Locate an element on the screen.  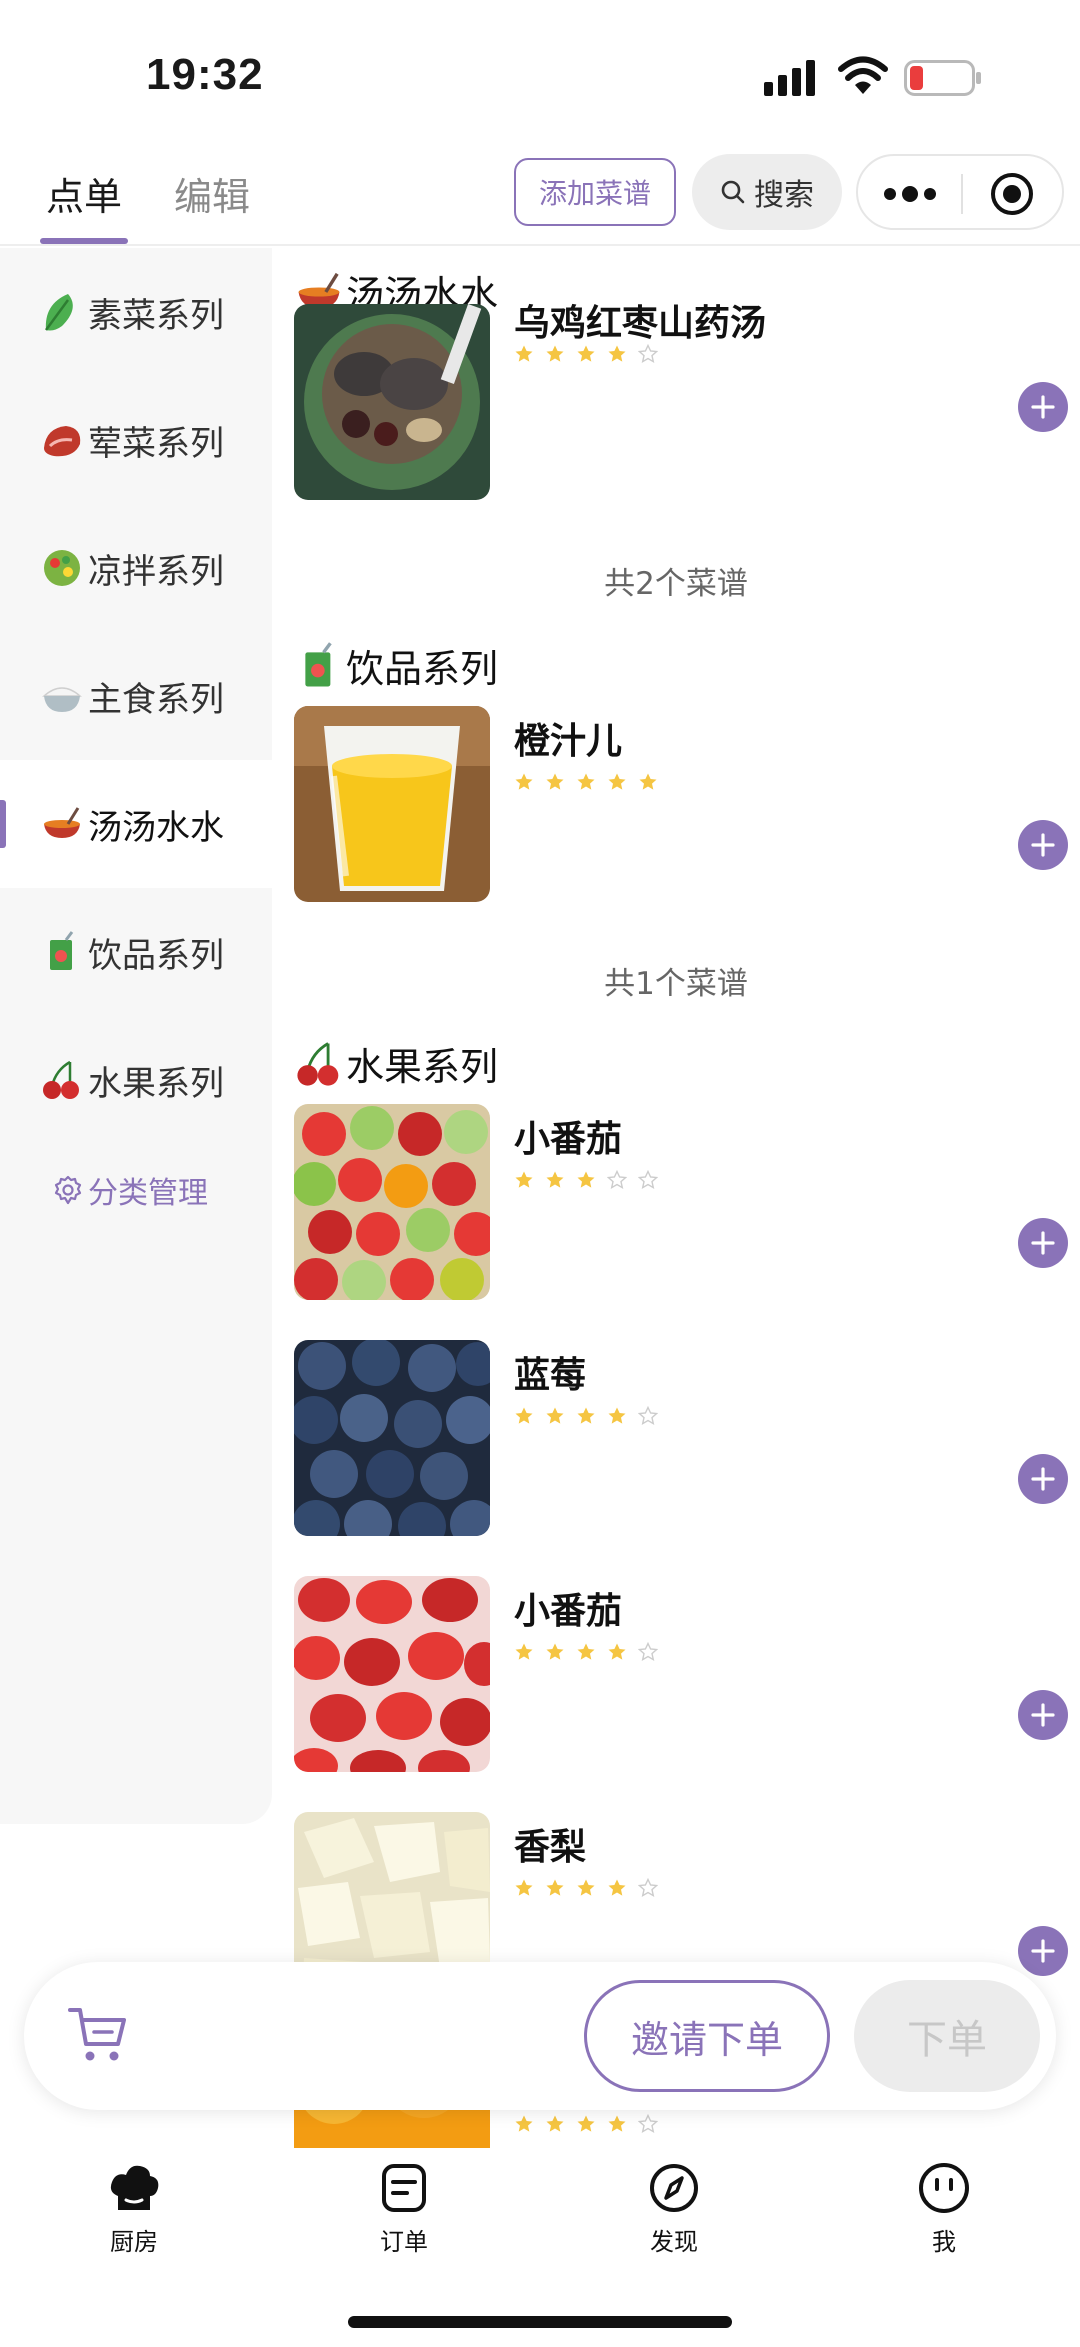
nav-item-orders: 订单 is located at coordinates (404, 2208).